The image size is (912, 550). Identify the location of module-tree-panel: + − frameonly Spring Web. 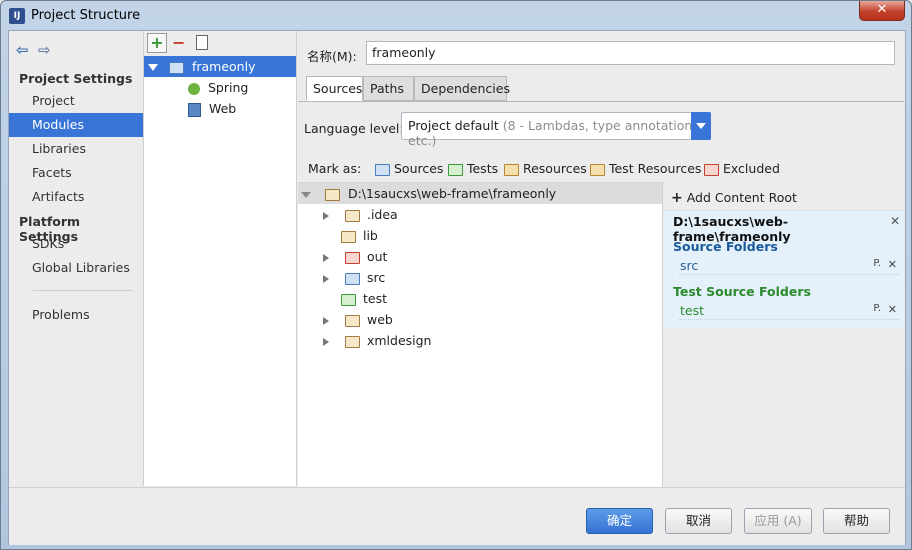
(220, 258).